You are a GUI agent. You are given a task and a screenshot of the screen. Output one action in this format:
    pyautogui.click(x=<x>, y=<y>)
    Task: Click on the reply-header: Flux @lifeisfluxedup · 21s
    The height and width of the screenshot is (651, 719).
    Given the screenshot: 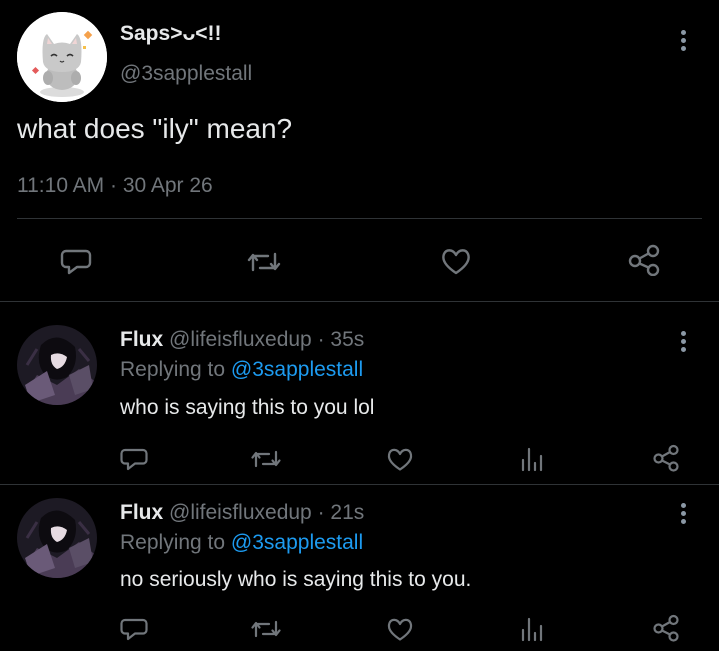 What is the action you would take?
    pyautogui.click(x=242, y=513)
    